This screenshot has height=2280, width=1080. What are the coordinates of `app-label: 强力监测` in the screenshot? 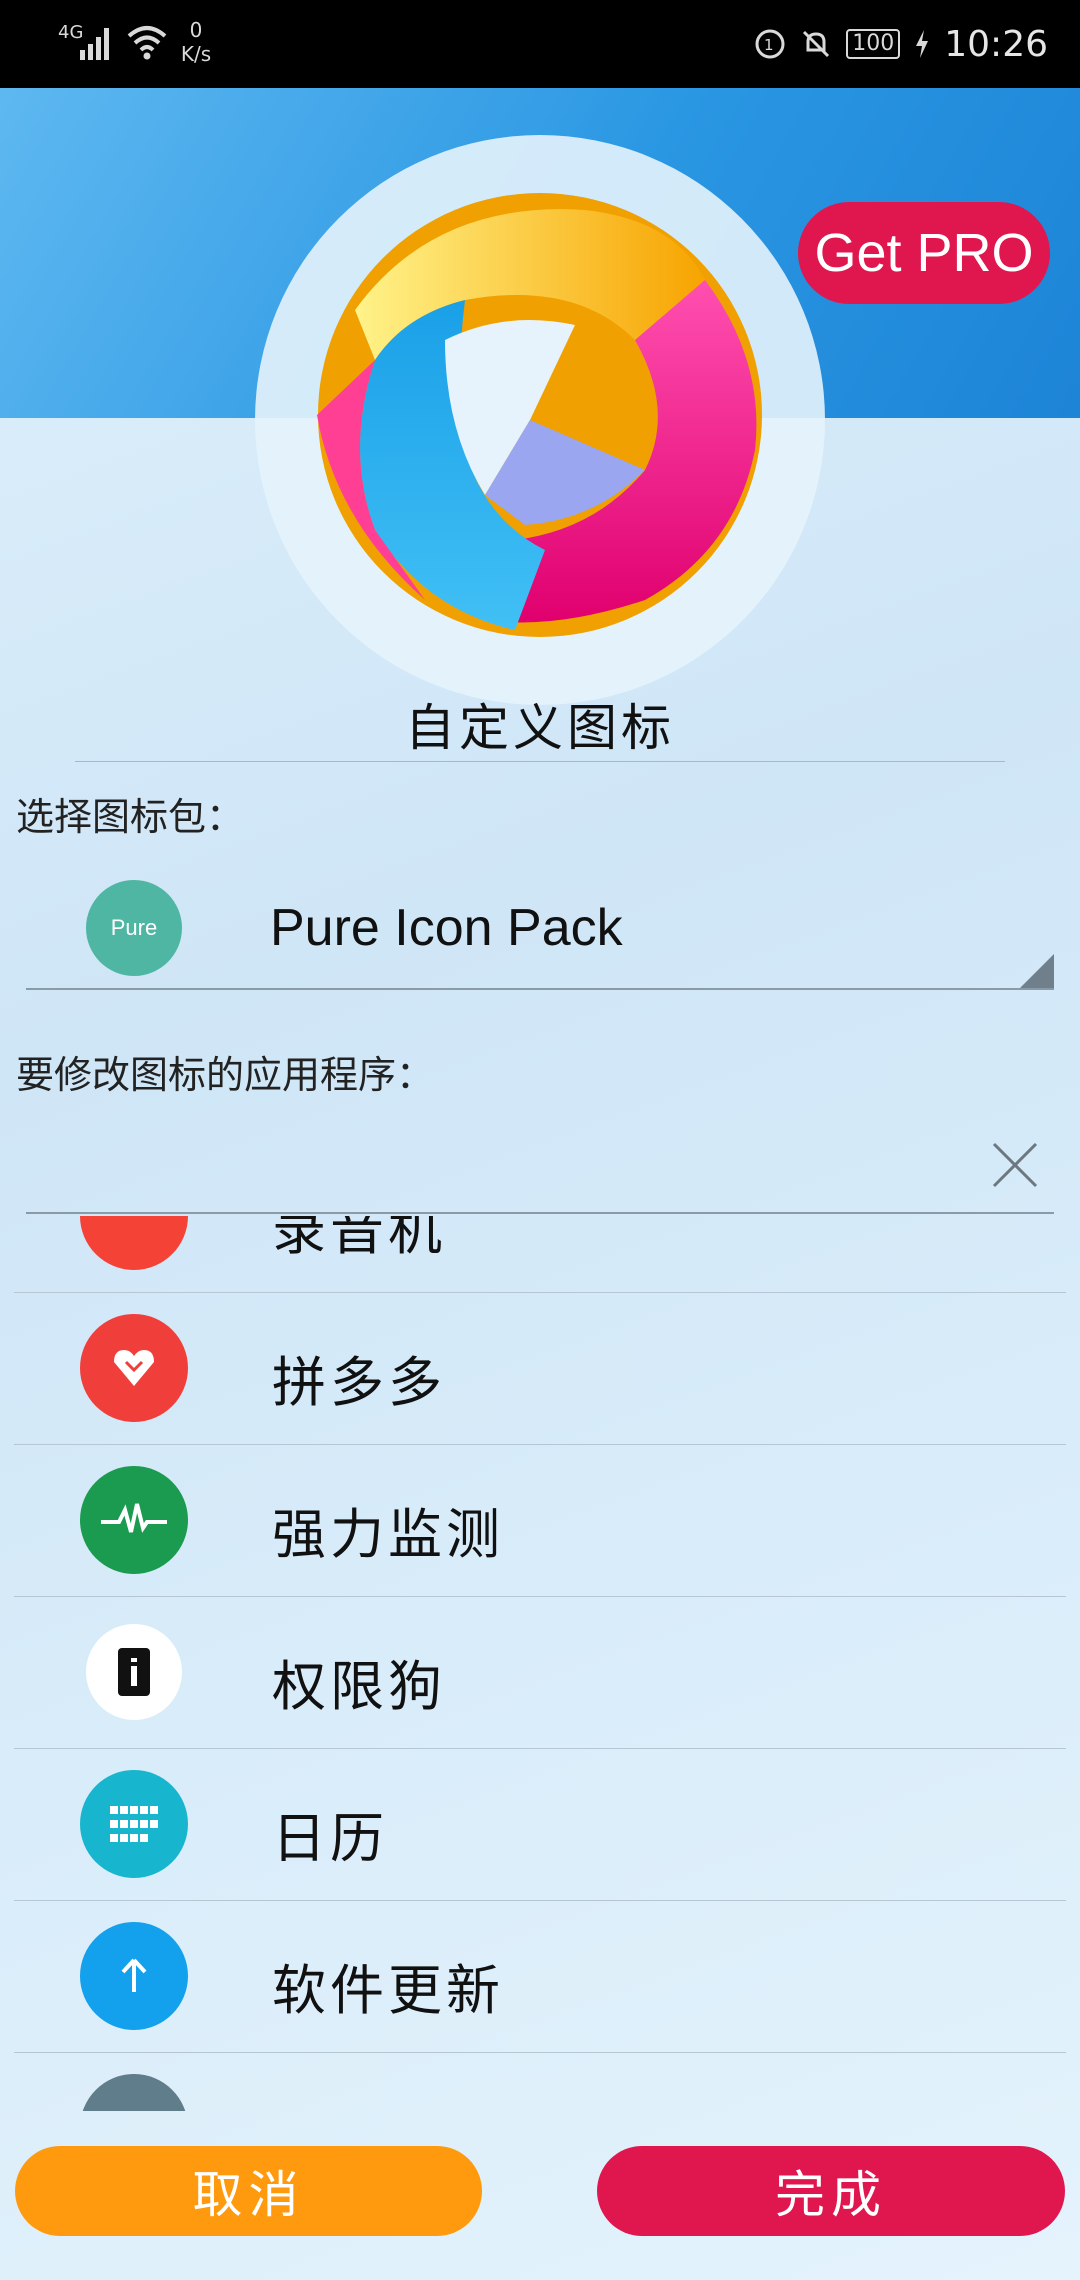 It's located at (388, 1534).